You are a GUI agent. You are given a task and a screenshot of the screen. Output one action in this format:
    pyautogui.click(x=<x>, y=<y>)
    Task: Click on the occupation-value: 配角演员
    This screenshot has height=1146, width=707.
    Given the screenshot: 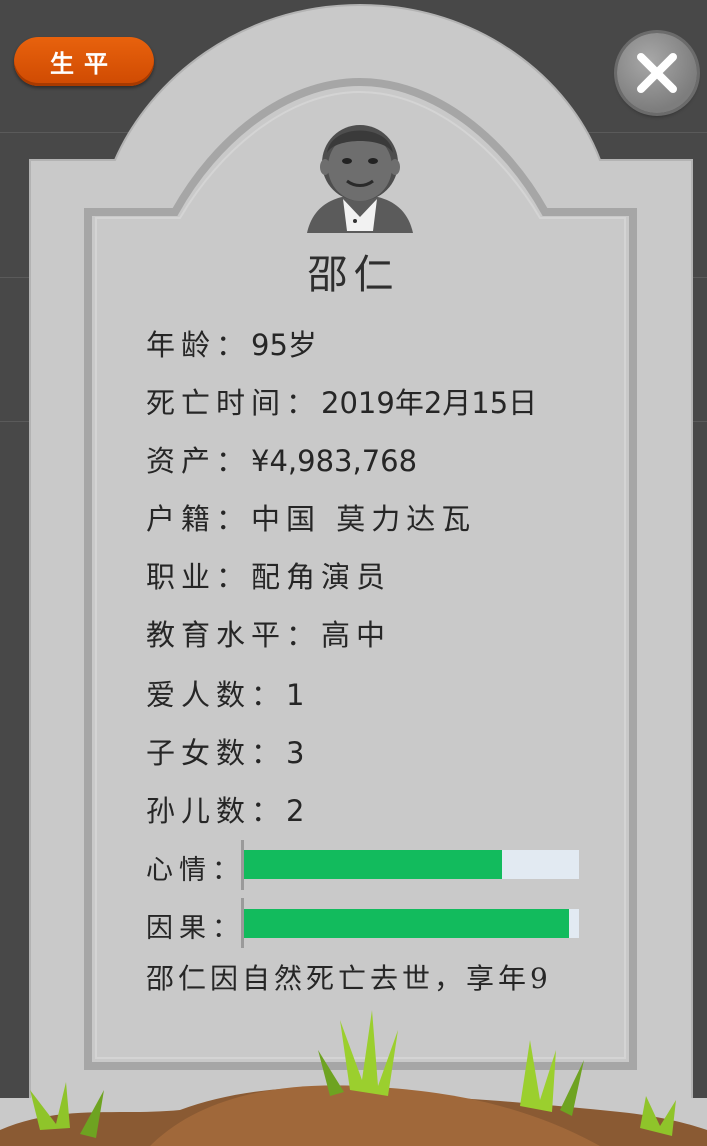 What is the action you would take?
    pyautogui.click(x=321, y=577)
    